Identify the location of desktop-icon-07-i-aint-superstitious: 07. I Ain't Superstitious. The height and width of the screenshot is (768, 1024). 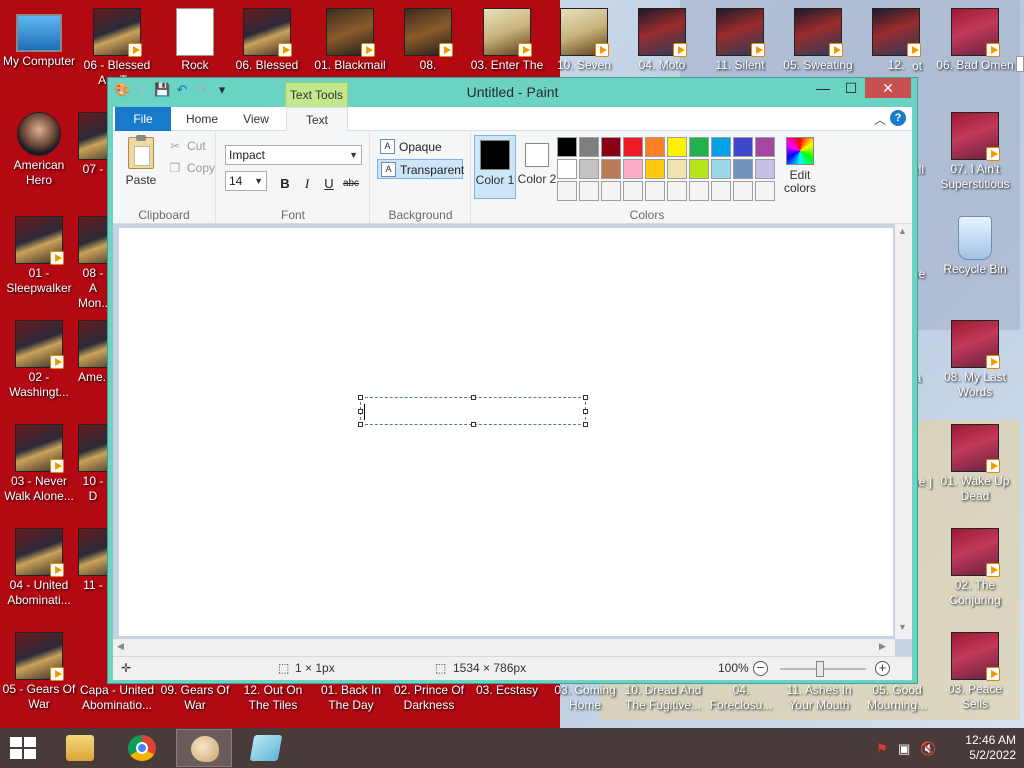
(975, 152).